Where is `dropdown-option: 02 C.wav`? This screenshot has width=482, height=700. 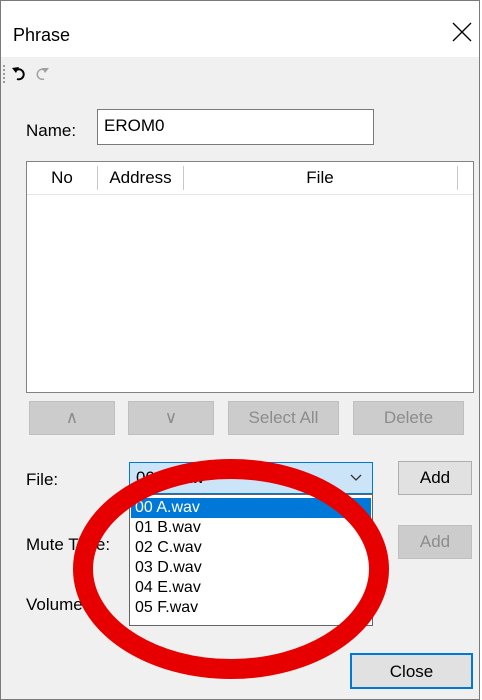 dropdown-option: 02 C.wav is located at coordinates (251, 548).